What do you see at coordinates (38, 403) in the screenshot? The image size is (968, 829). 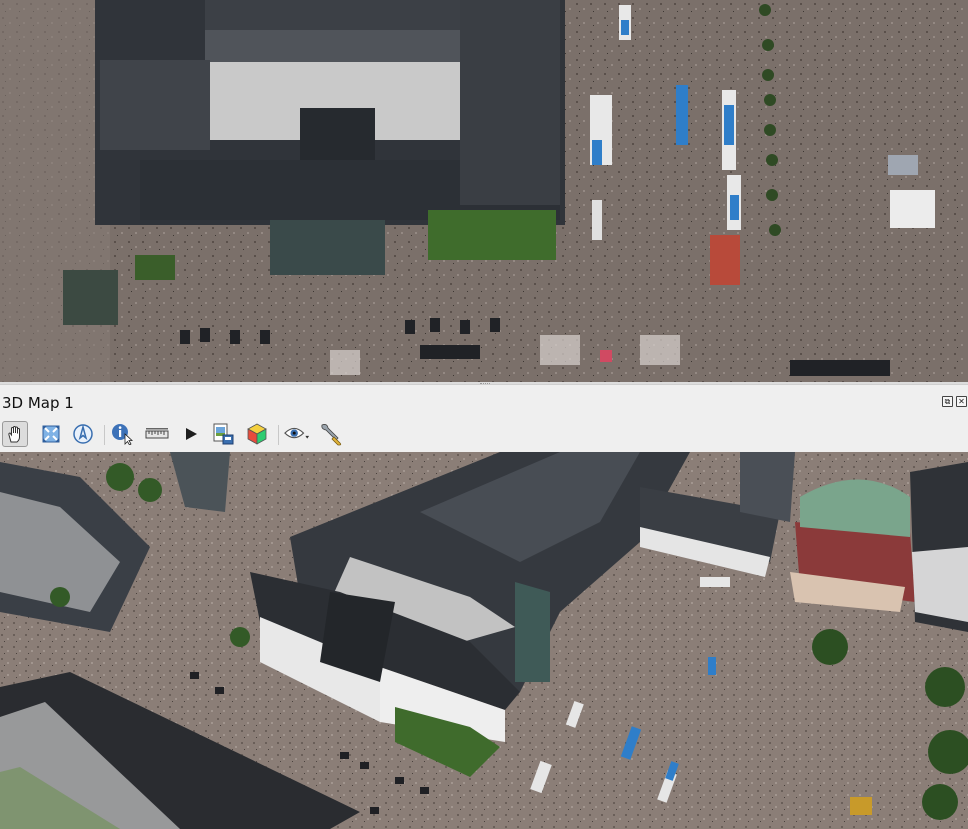 I see `panel-title: 3D Map 1` at bounding box center [38, 403].